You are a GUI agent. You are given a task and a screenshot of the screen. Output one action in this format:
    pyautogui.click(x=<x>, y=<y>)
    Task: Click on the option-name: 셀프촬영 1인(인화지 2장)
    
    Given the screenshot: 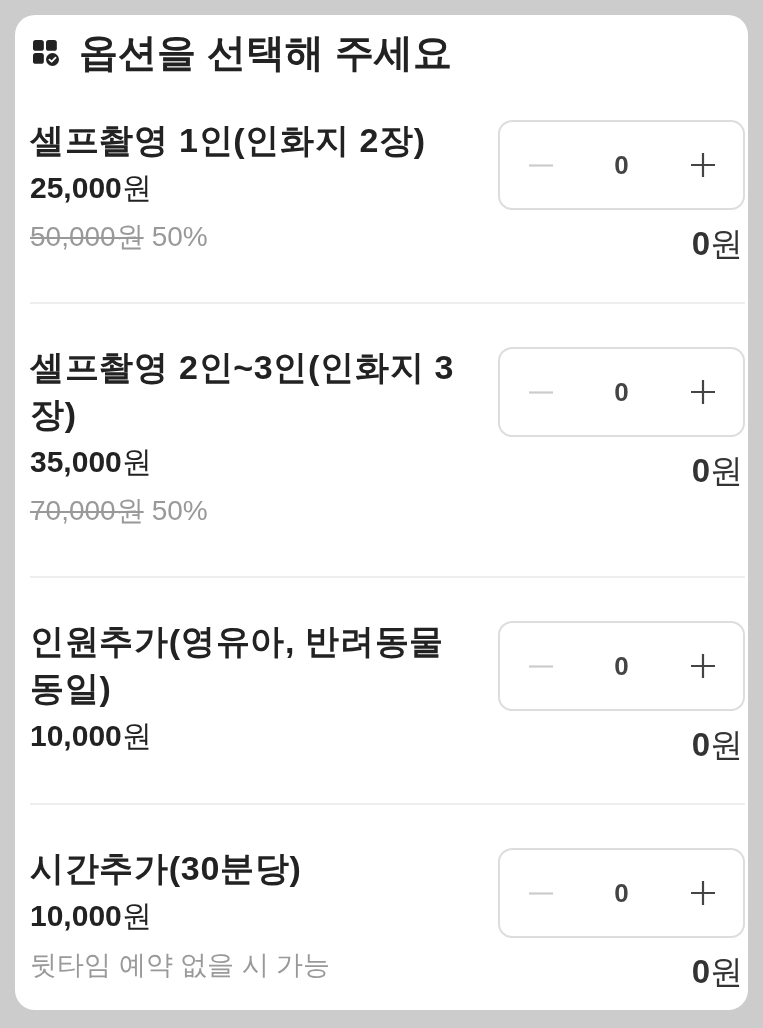 What is the action you would take?
    pyautogui.click(x=228, y=140)
    